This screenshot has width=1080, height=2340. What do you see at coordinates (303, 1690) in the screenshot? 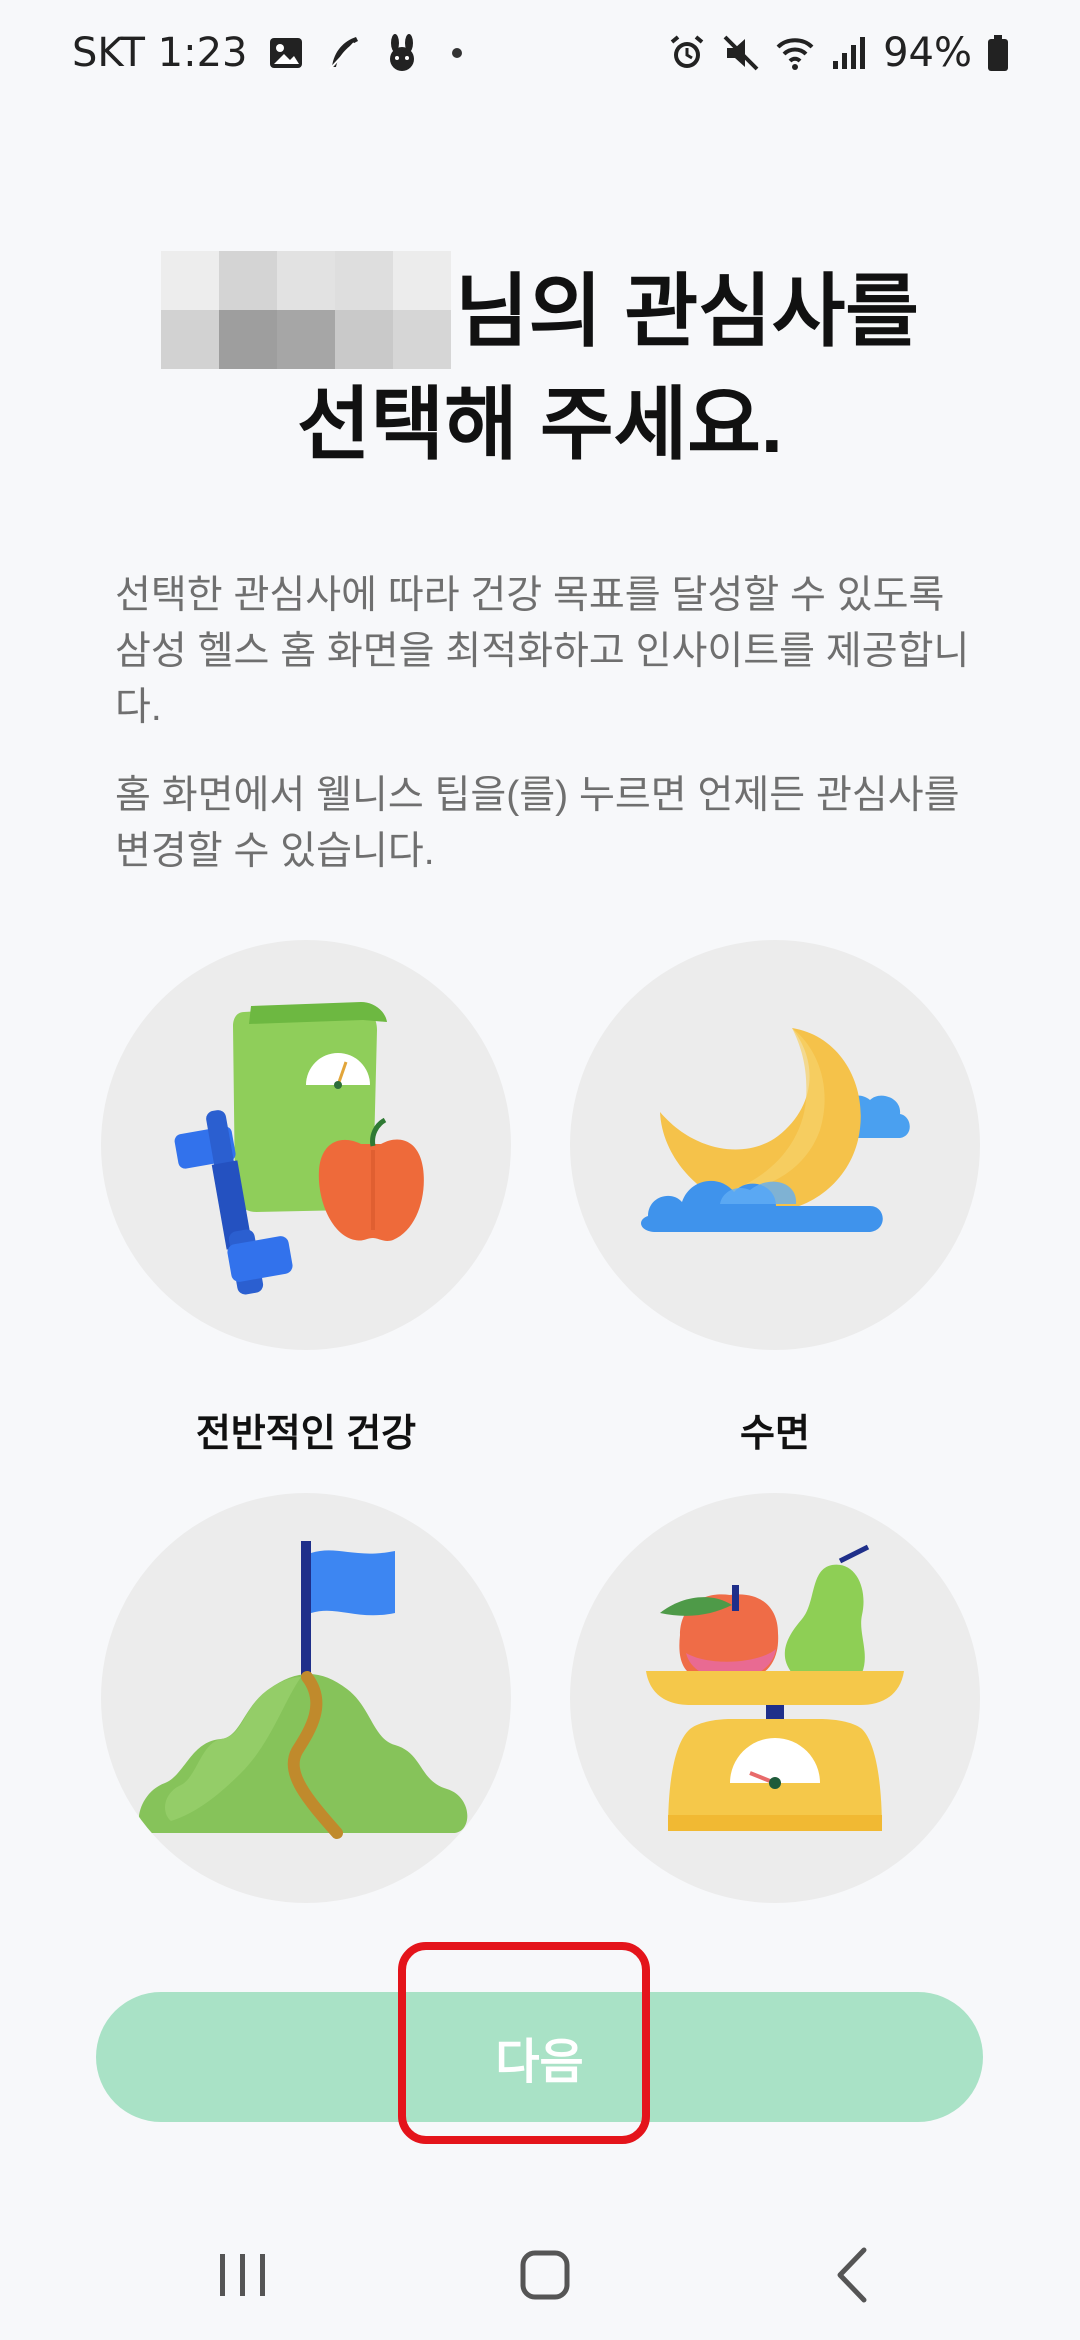
I see `mountain-flag-icon` at bounding box center [303, 1690].